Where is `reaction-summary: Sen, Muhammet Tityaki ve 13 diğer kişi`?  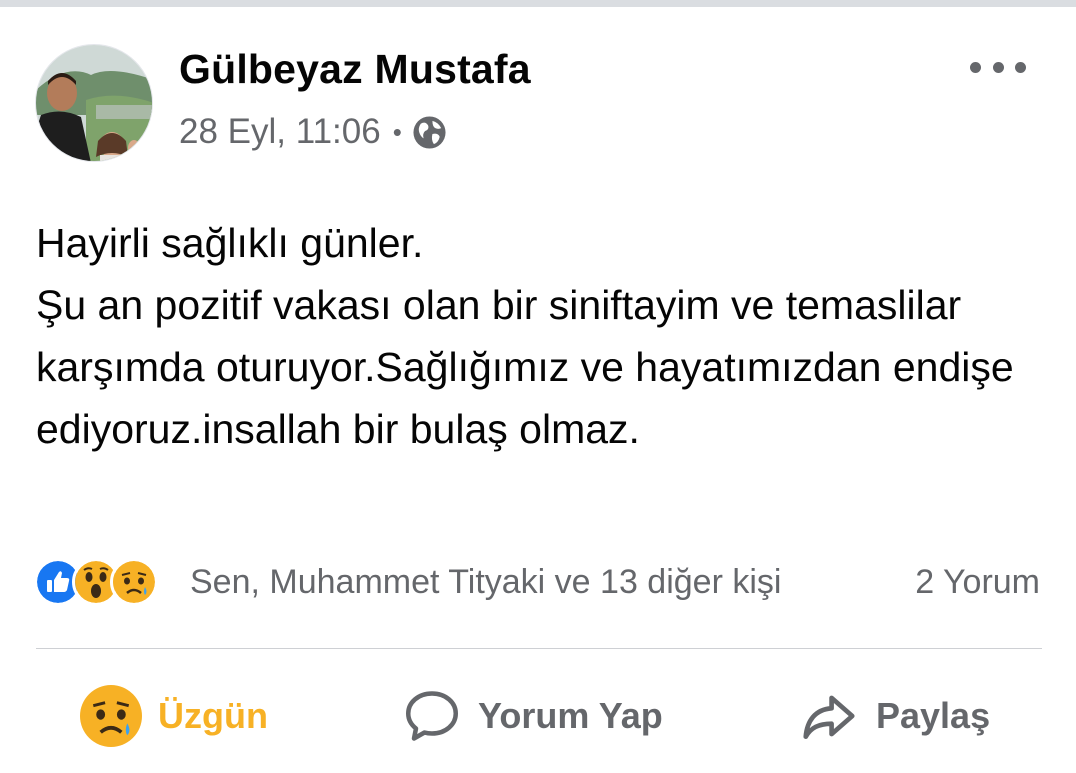
reaction-summary: Sen, Muhammet Tityaki ve 13 diğer kişi is located at coordinates (485, 582).